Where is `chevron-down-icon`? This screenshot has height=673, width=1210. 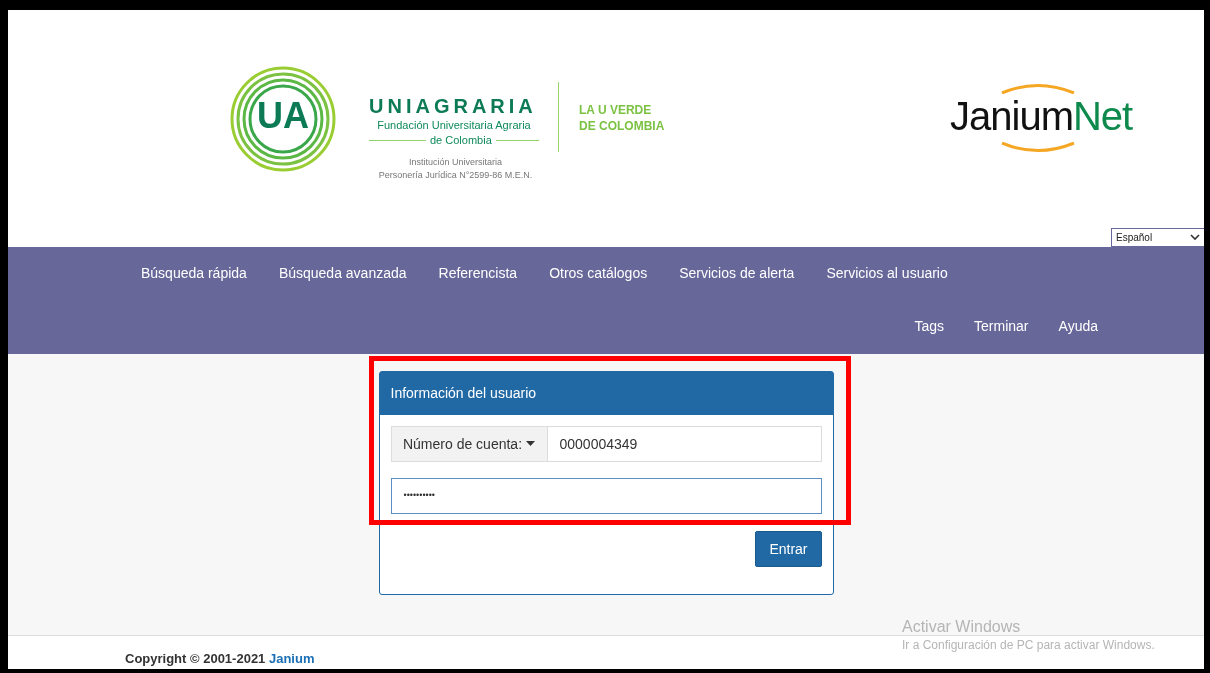 chevron-down-icon is located at coordinates (1195, 237).